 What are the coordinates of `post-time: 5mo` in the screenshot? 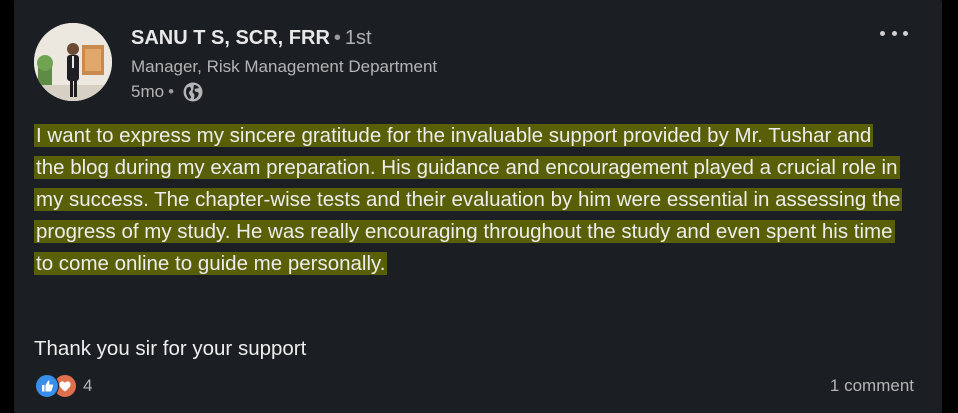 It's located at (148, 91).